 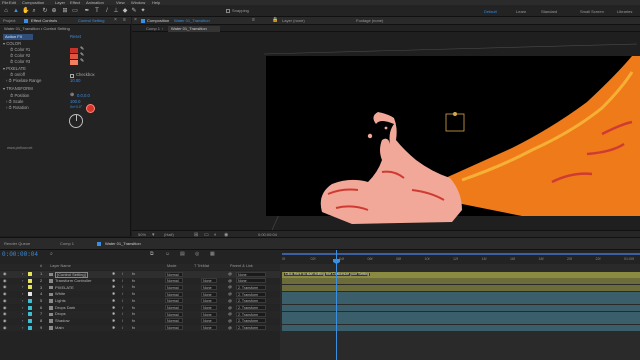 I want to click on shy-layers-icon: ☺, so click(x=167, y=254).